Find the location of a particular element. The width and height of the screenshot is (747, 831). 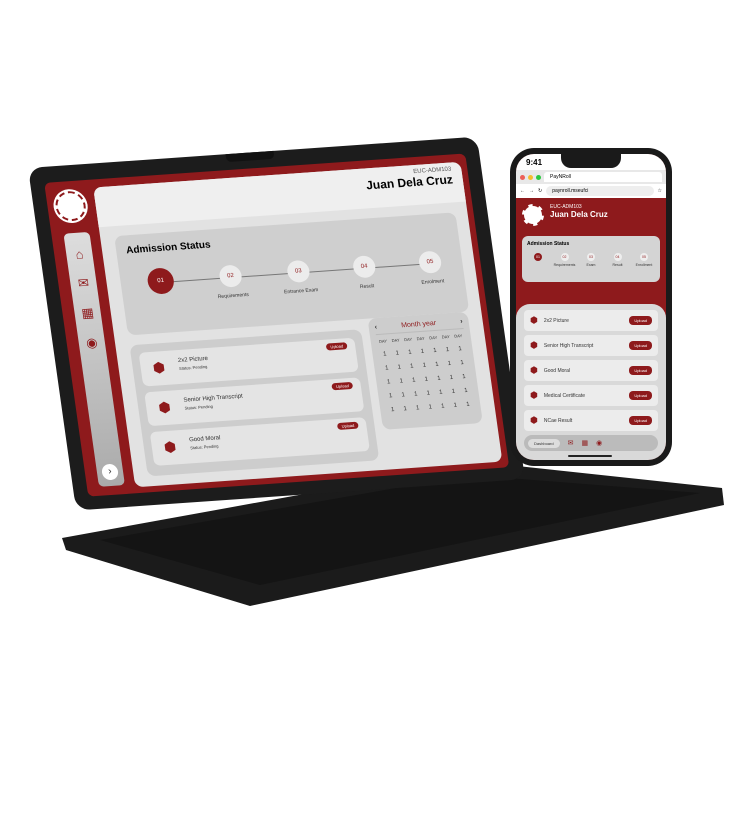

star-icon: ☆ is located at coordinates (660, 191).